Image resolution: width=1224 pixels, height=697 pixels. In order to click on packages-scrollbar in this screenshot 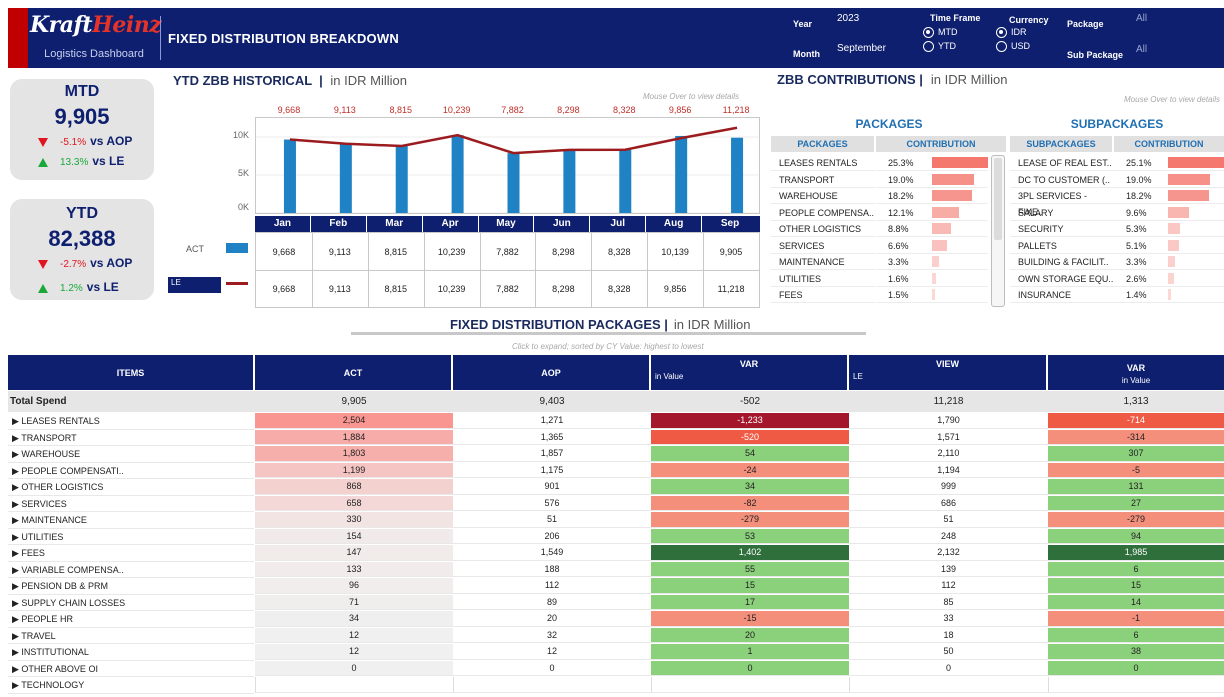, I will do `click(998, 231)`.